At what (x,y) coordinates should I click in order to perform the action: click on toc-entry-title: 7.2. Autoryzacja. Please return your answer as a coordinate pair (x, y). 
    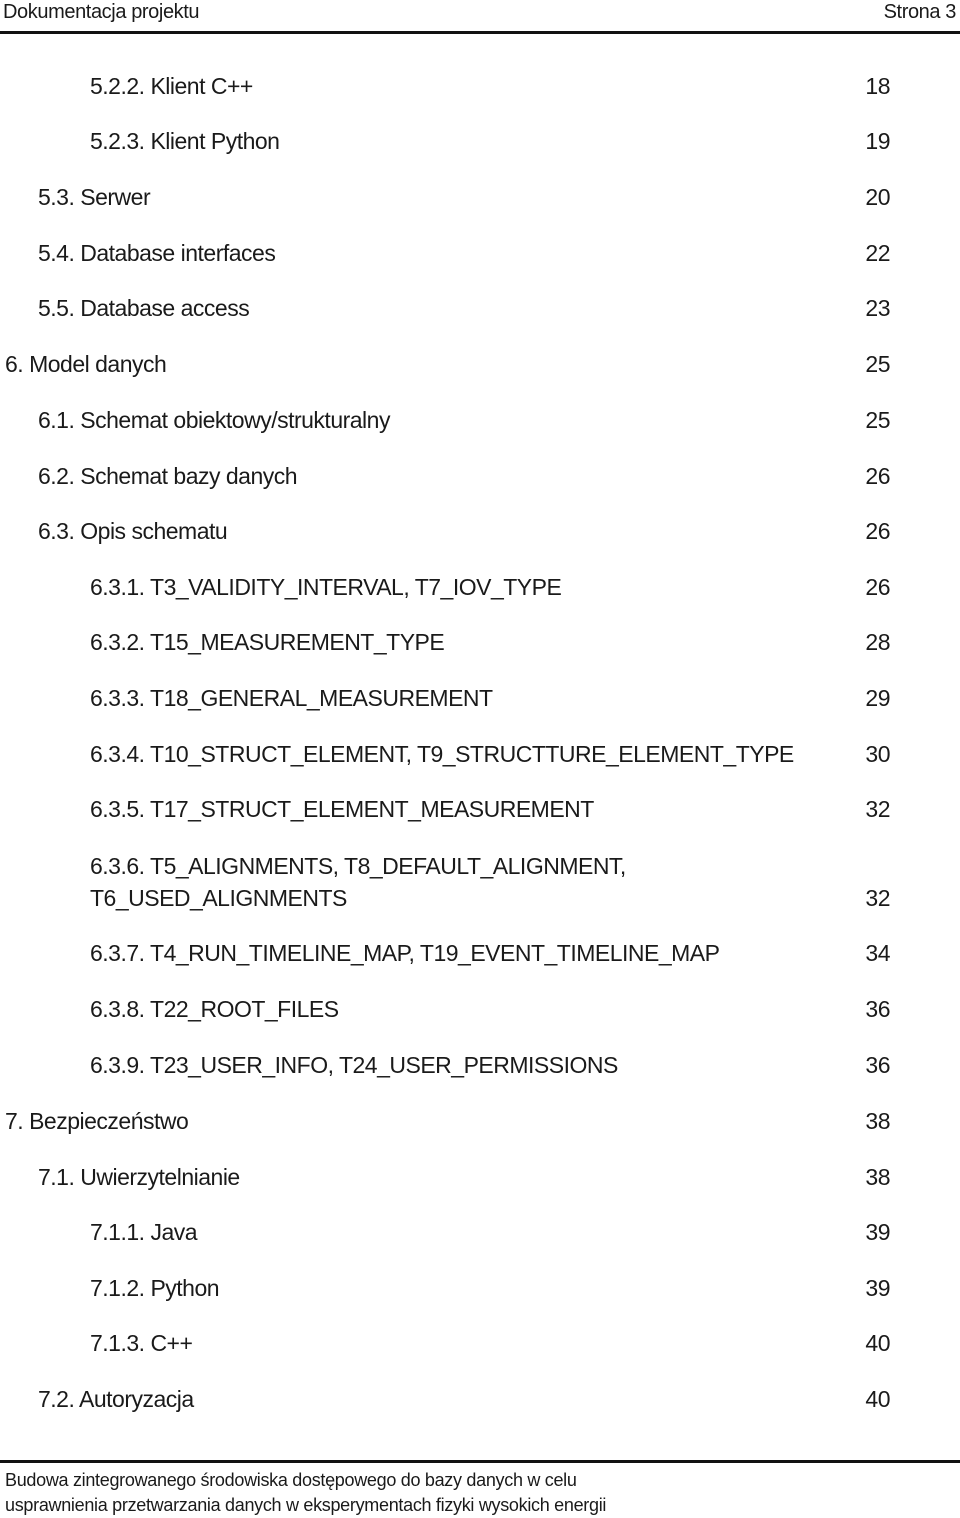
    Looking at the image, I should click on (116, 1399).